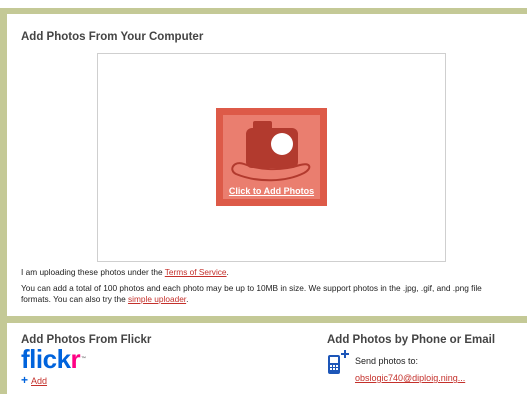  What do you see at coordinates (112, 37) in the screenshot?
I see `computer-upload-title: Add Photos From Your Computer` at bounding box center [112, 37].